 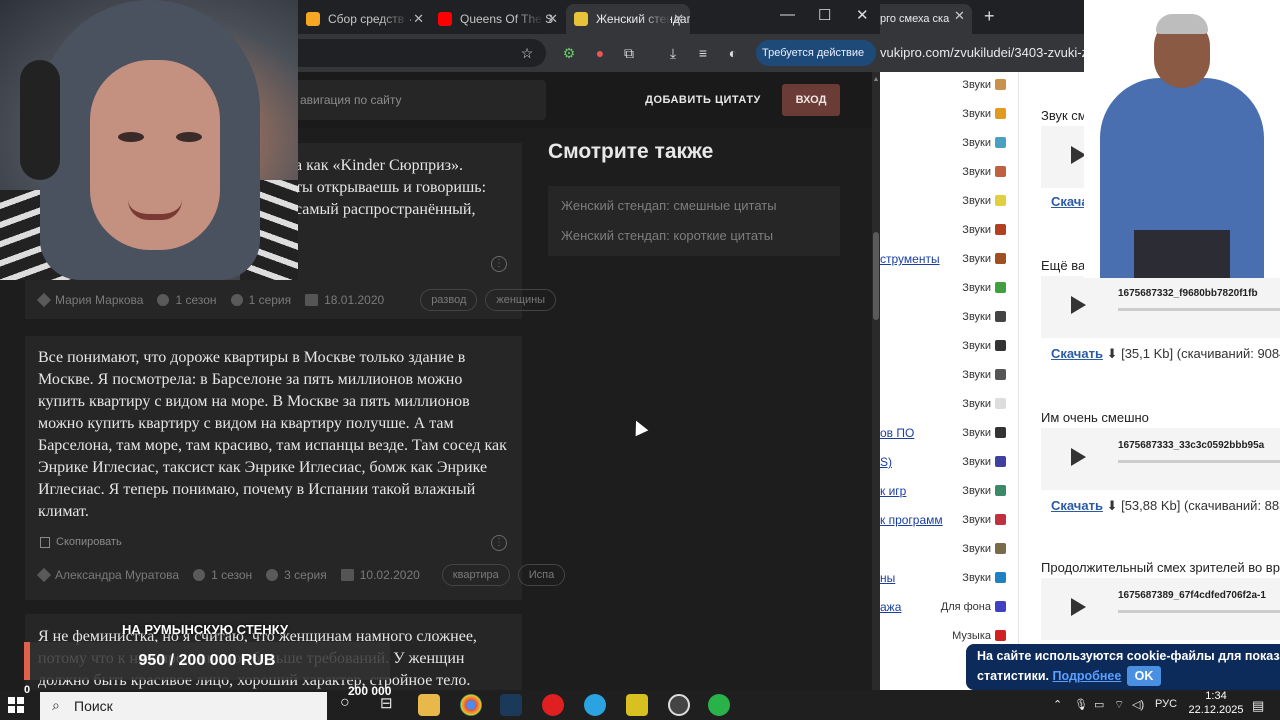 I want to click on tag: женщины, so click(x=521, y=300).